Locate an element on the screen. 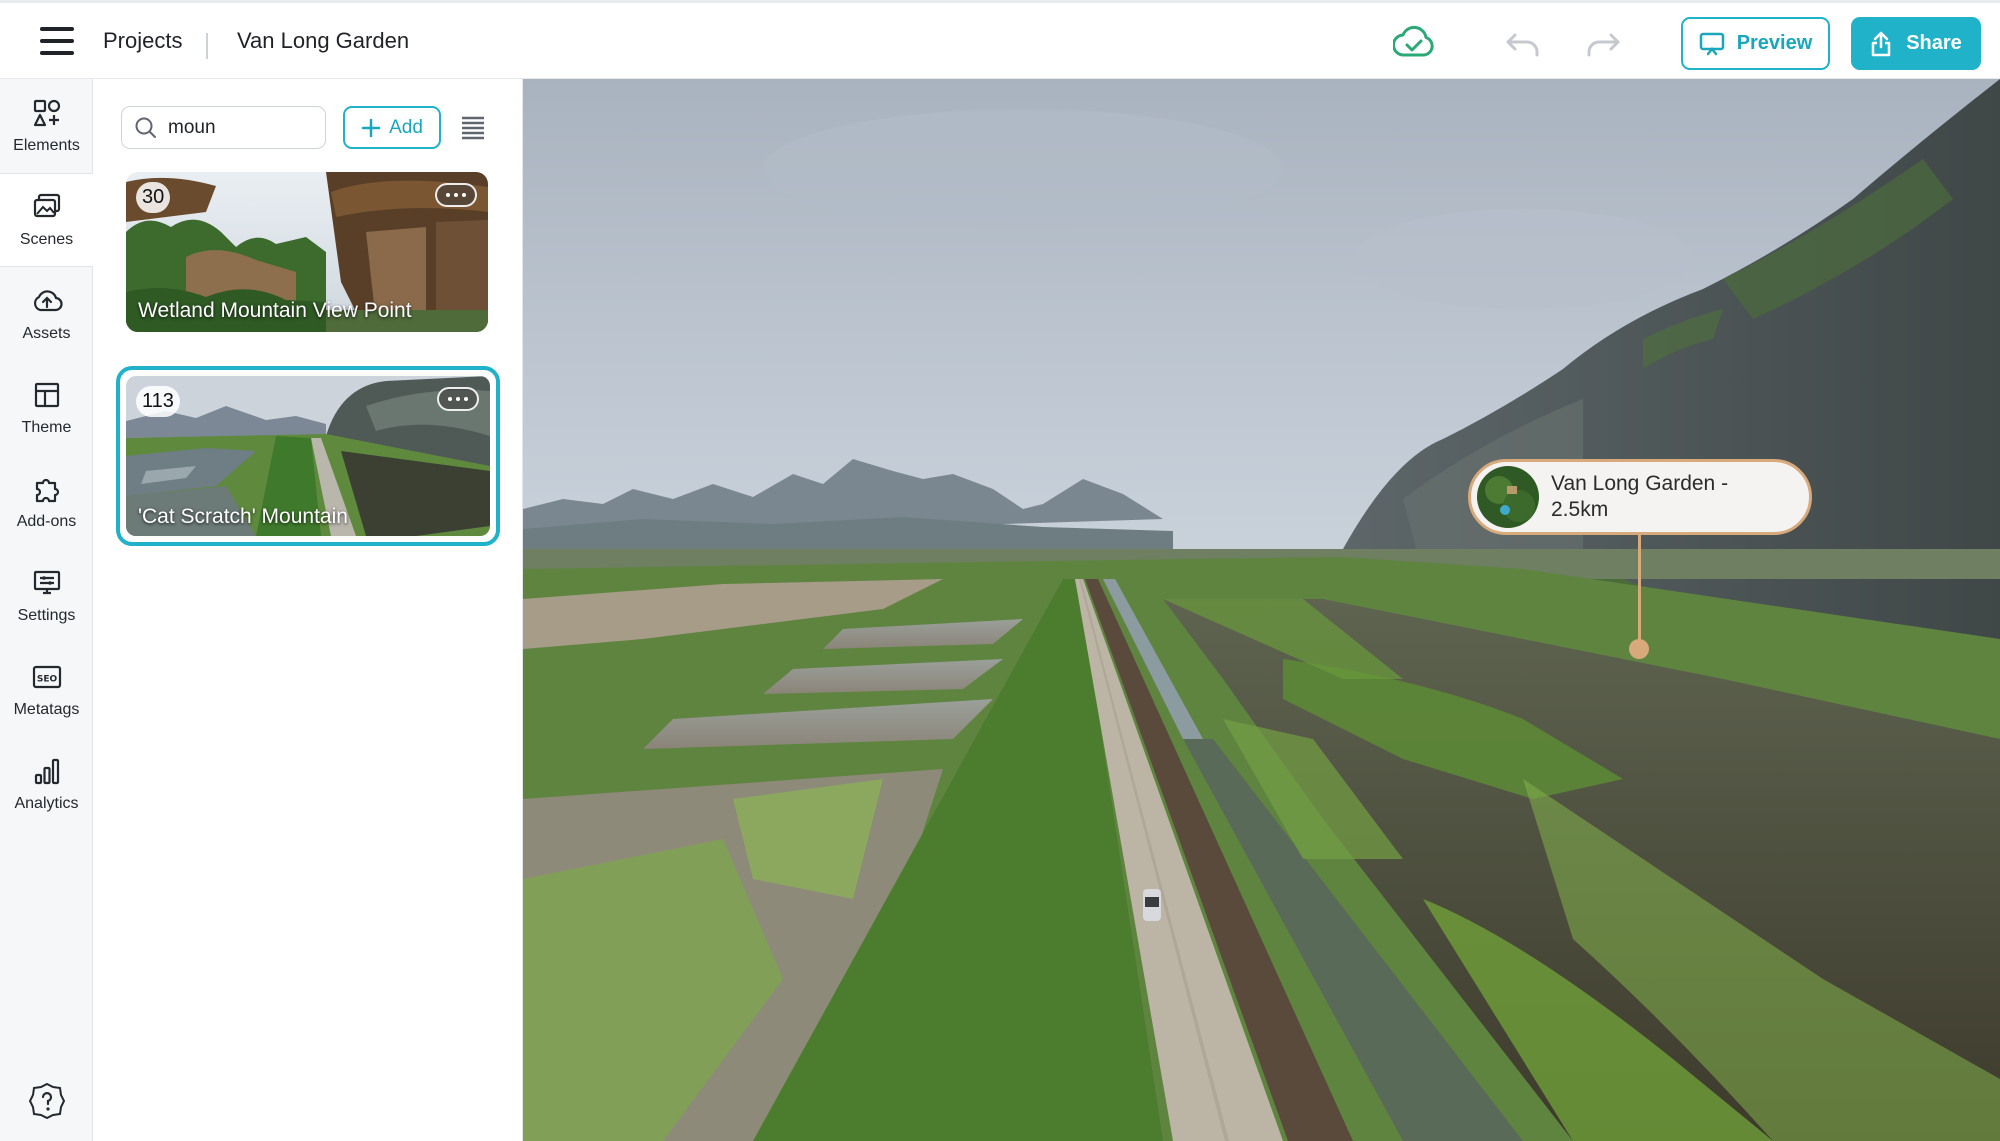 This screenshot has width=2000, height=1141. search-value: moun is located at coordinates (192, 127).